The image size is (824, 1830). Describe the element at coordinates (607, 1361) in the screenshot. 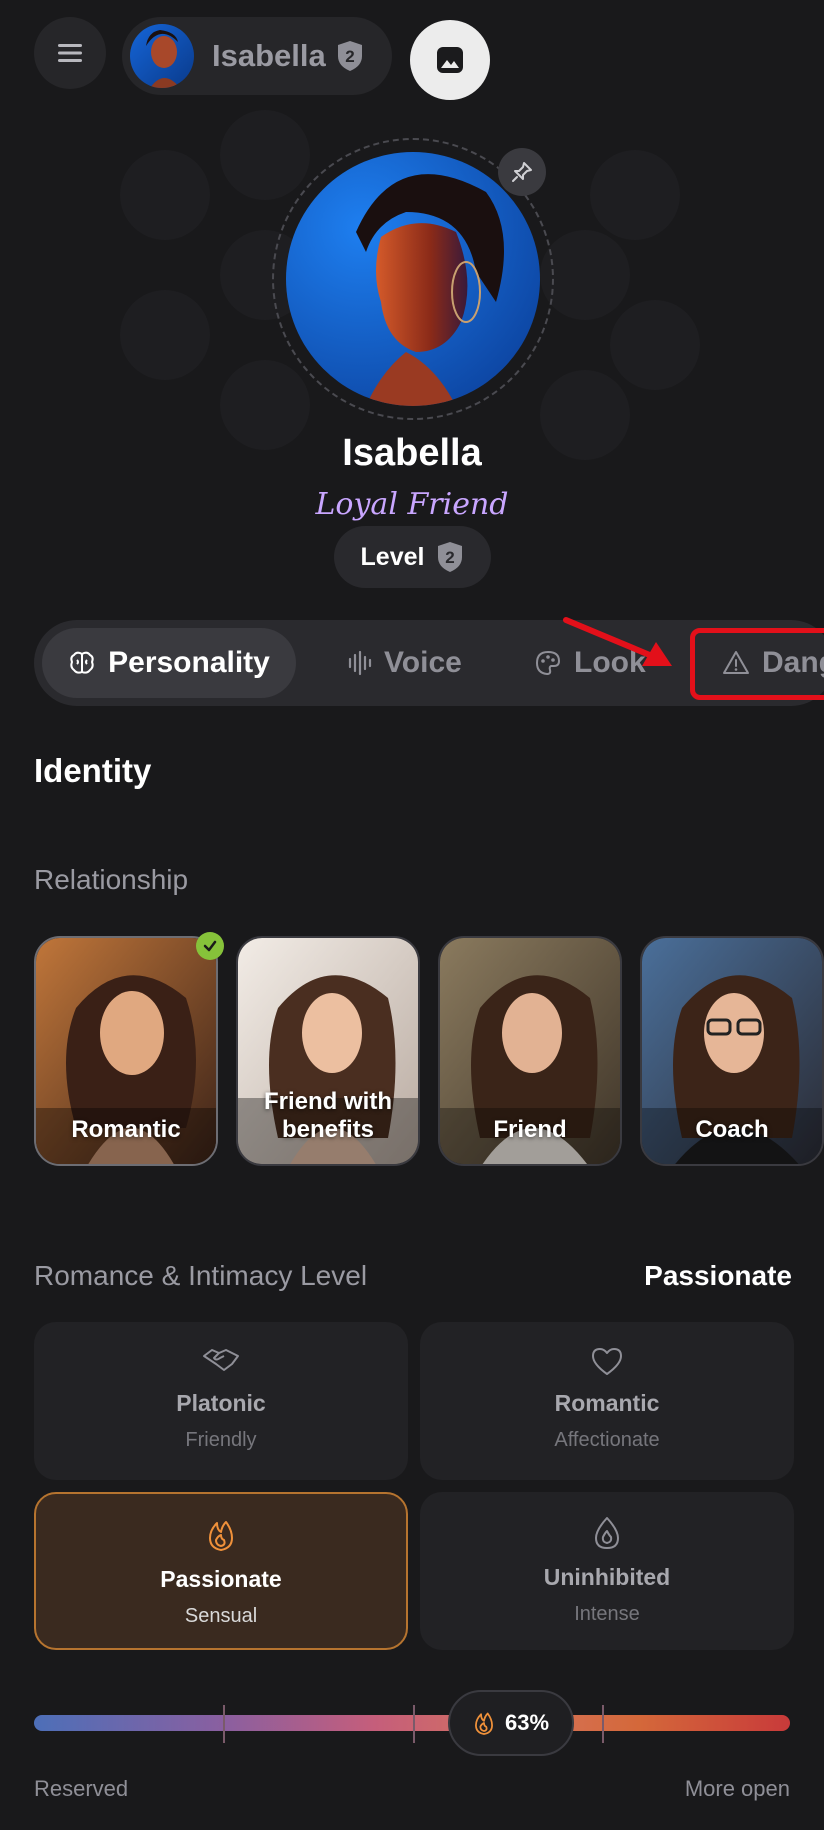

I see `heart-icon` at that location.